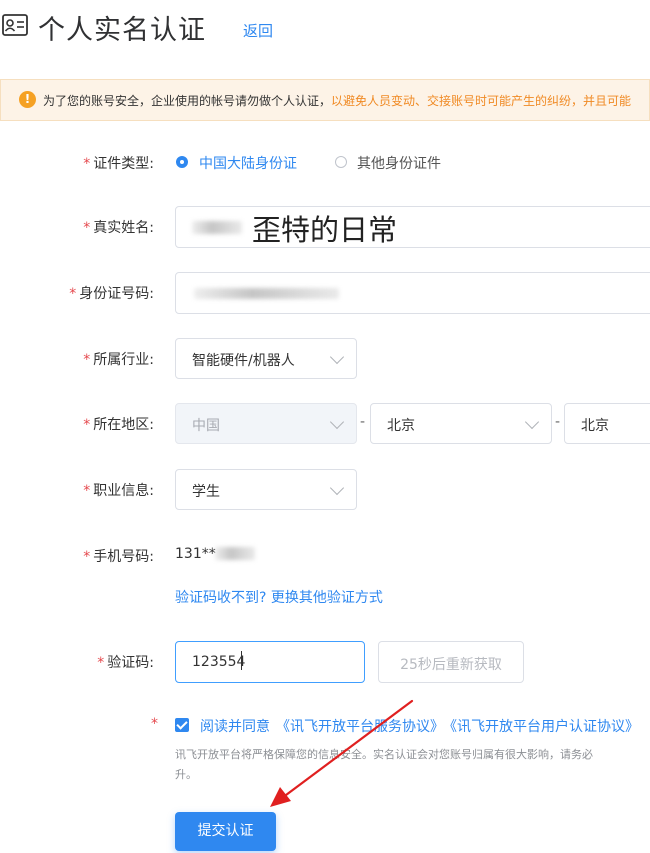  What do you see at coordinates (266, 293) in the screenshot?
I see `redacted-id-number` at bounding box center [266, 293].